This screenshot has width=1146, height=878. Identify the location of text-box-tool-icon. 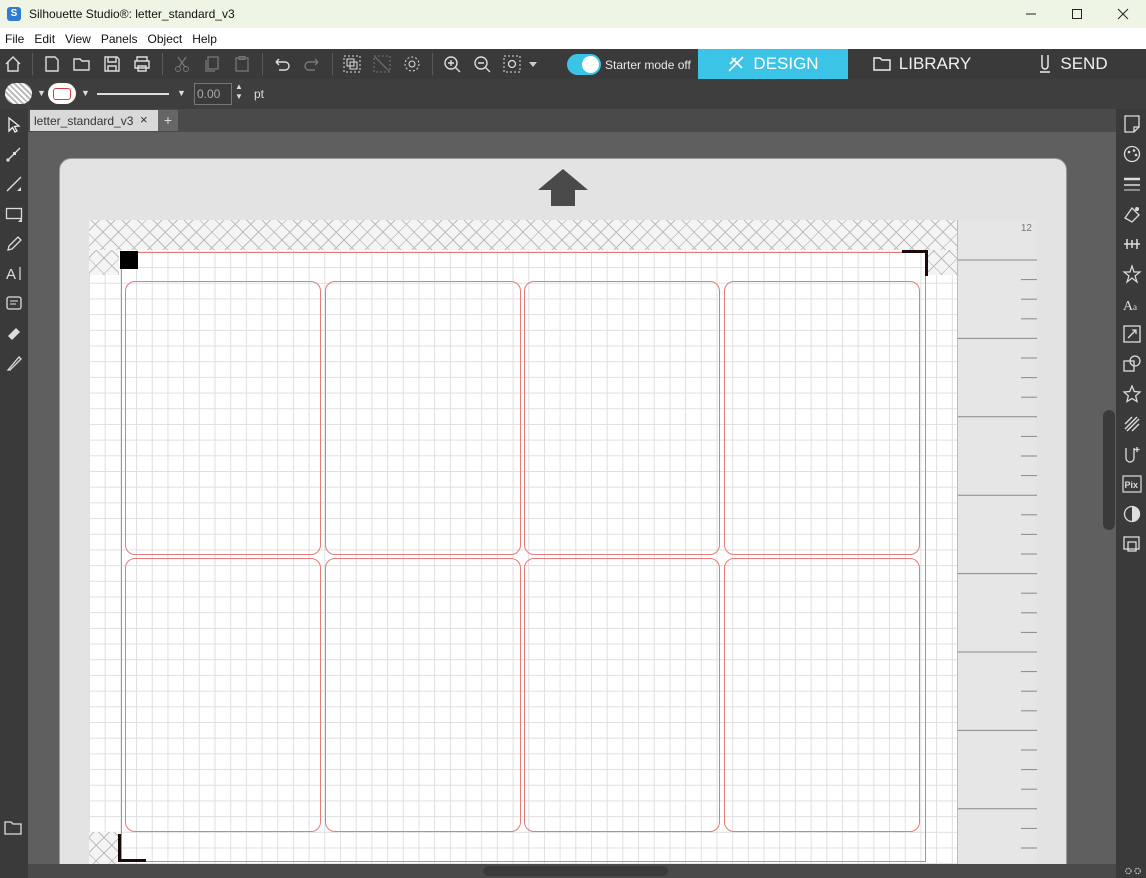
(14, 303).